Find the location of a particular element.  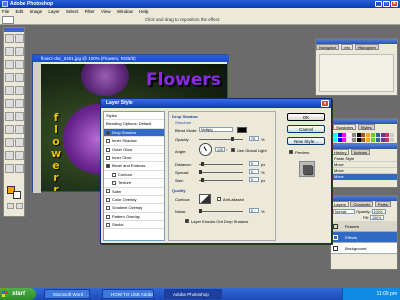

style-list-item: Gradient Overlay is located at coordinates (134, 208).